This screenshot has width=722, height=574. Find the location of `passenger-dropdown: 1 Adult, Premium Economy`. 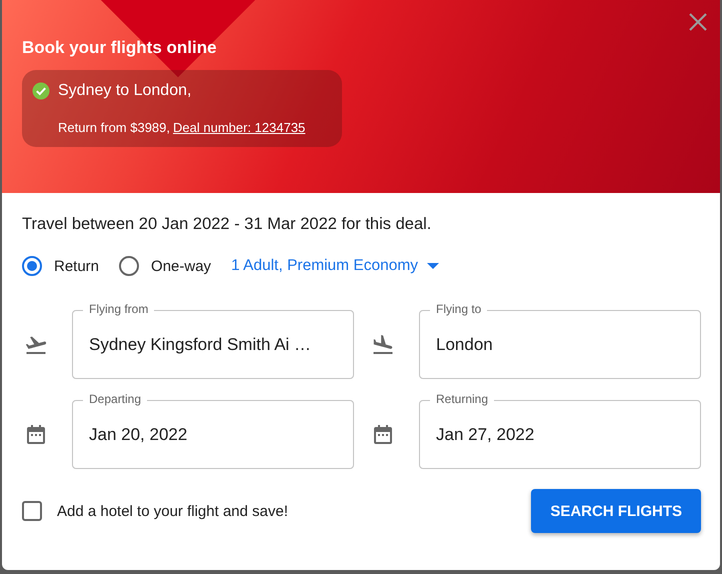

passenger-dropdown: 1 Adult, Premium Economy is located at coordinates (335, 266).